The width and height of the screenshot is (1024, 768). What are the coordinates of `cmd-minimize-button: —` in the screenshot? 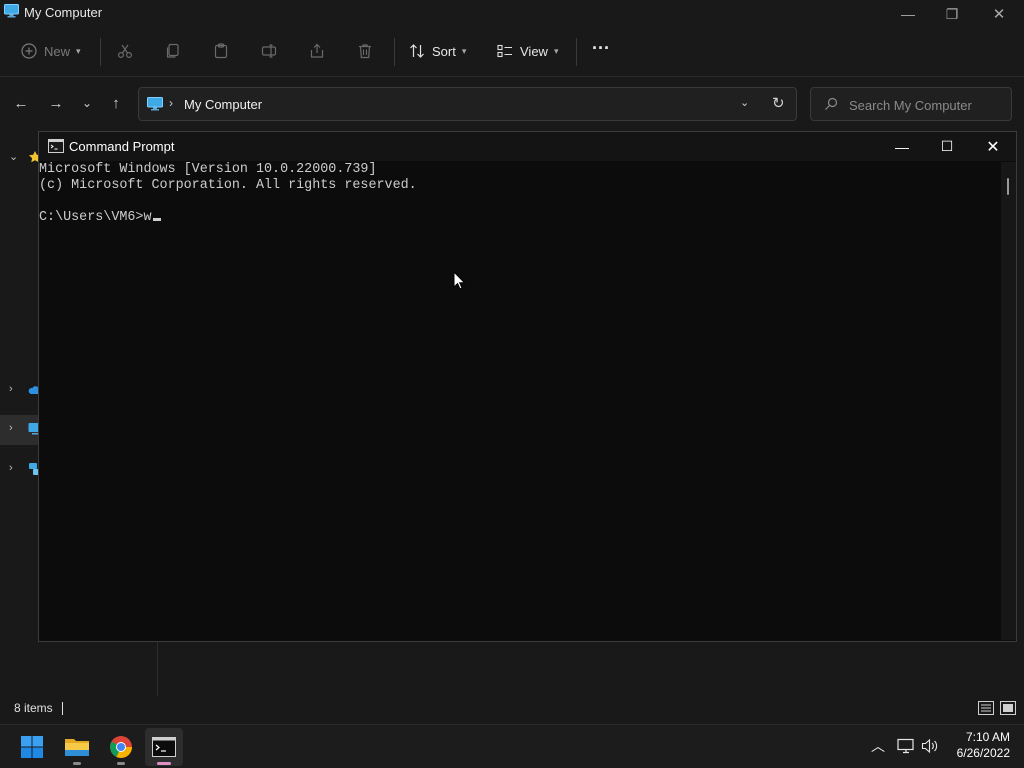 It's located at (902, 146).